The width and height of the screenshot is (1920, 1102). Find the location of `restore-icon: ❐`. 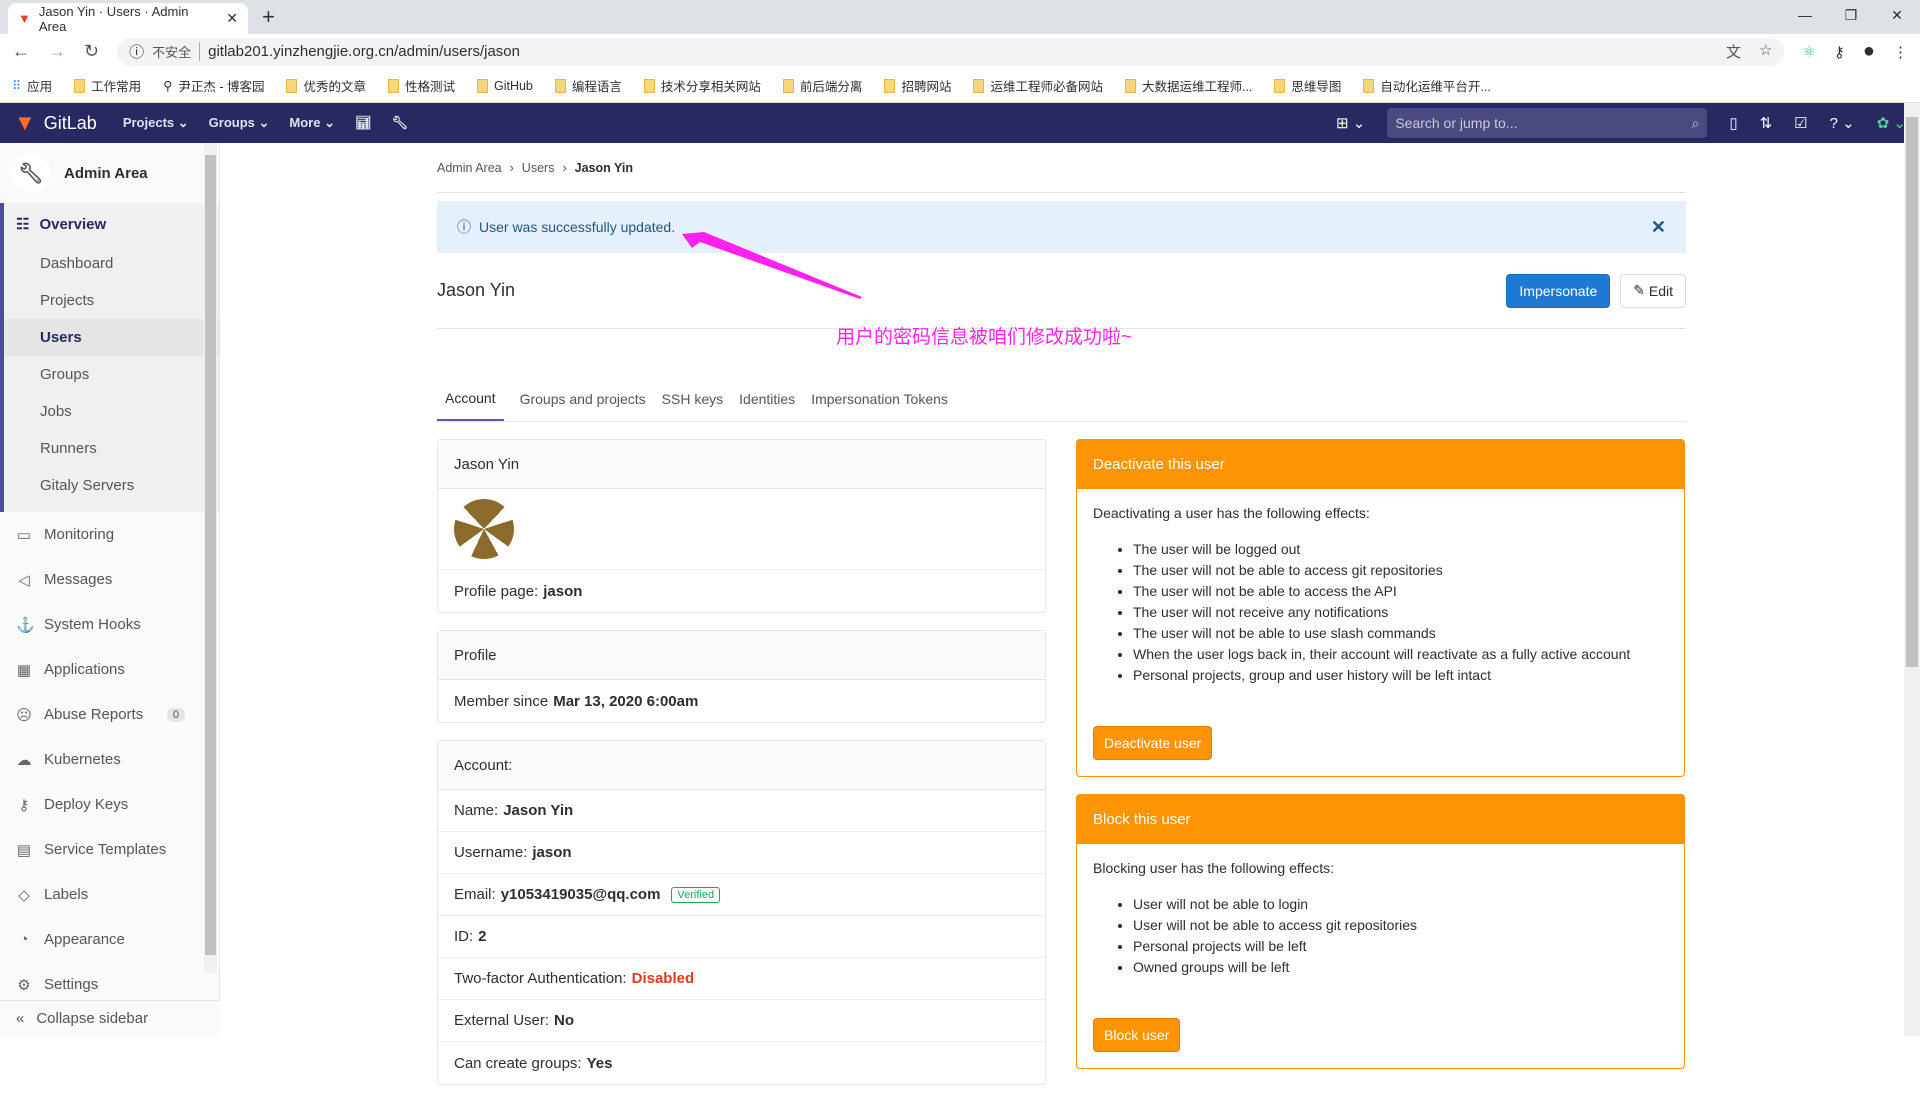

restore-icon: ❐ is located at coordinates (1851, 15).